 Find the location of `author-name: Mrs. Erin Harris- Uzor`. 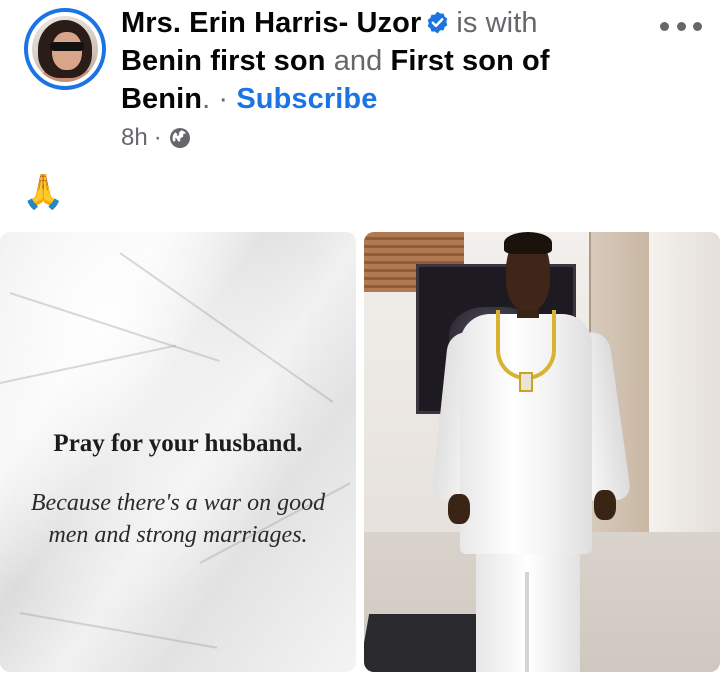

author-name: Mrs. Erin Harris- Uzor is located at coordinates (271, 23).